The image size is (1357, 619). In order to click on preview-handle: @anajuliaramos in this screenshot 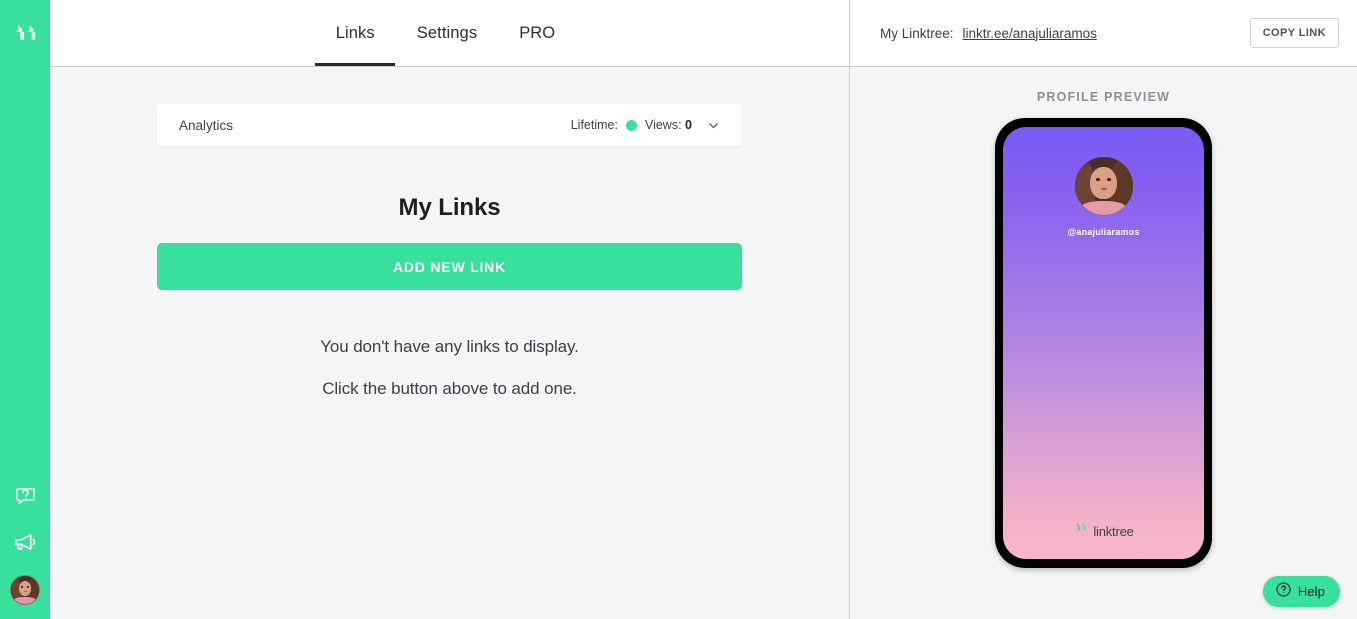, I will do `click(1103, 232)`.